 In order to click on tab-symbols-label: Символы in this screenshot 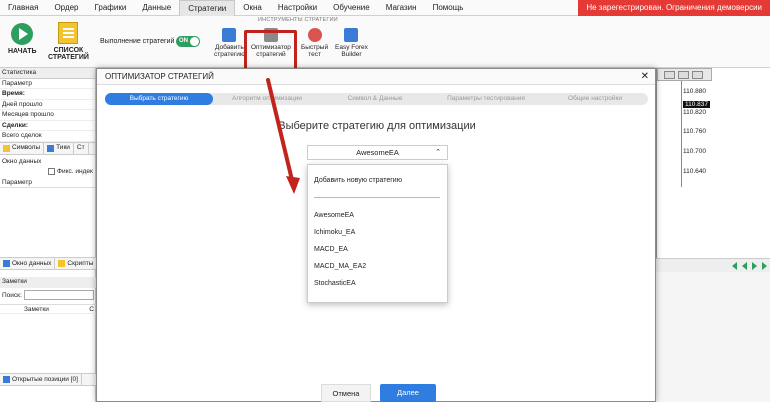, I will do `click(26, 147)`.